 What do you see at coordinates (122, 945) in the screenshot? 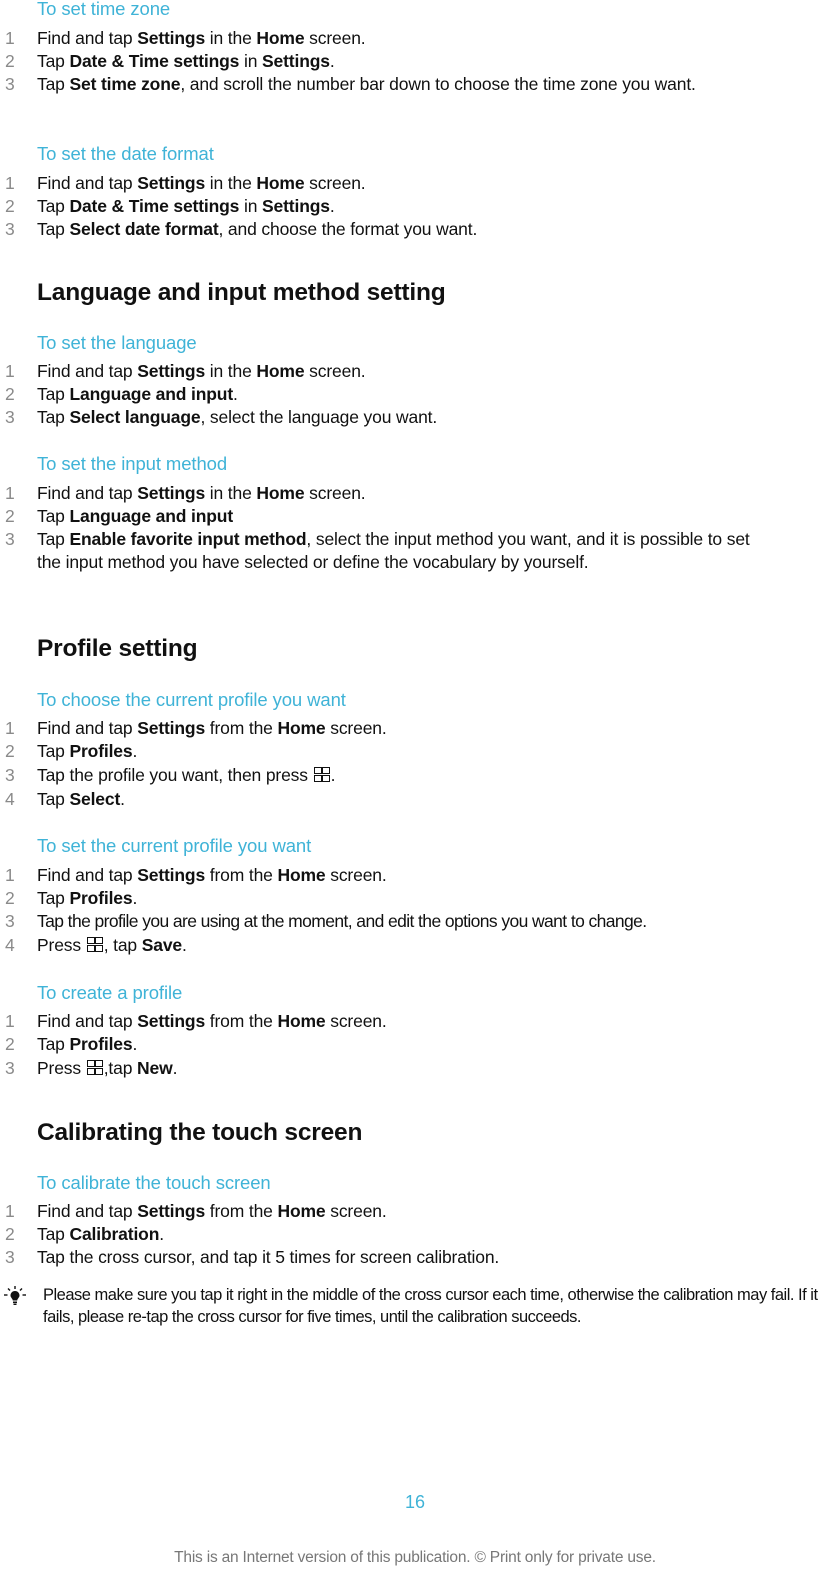
I see `step-text-run: , tap` at bounding box center [122, 945].